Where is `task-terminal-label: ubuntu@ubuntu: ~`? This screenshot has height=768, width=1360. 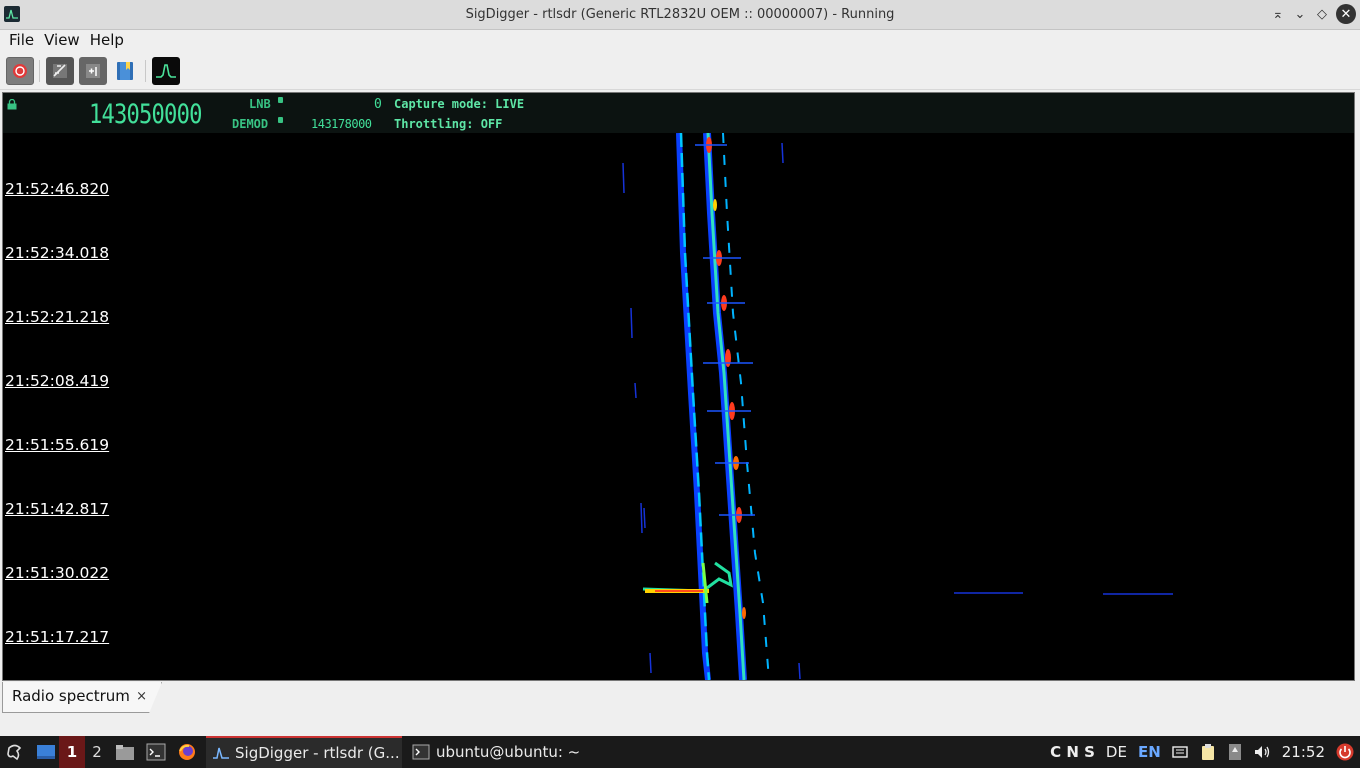 task-terminal-label: ubuntu@ubuntu: ~ is located at coordinates (508, 752).